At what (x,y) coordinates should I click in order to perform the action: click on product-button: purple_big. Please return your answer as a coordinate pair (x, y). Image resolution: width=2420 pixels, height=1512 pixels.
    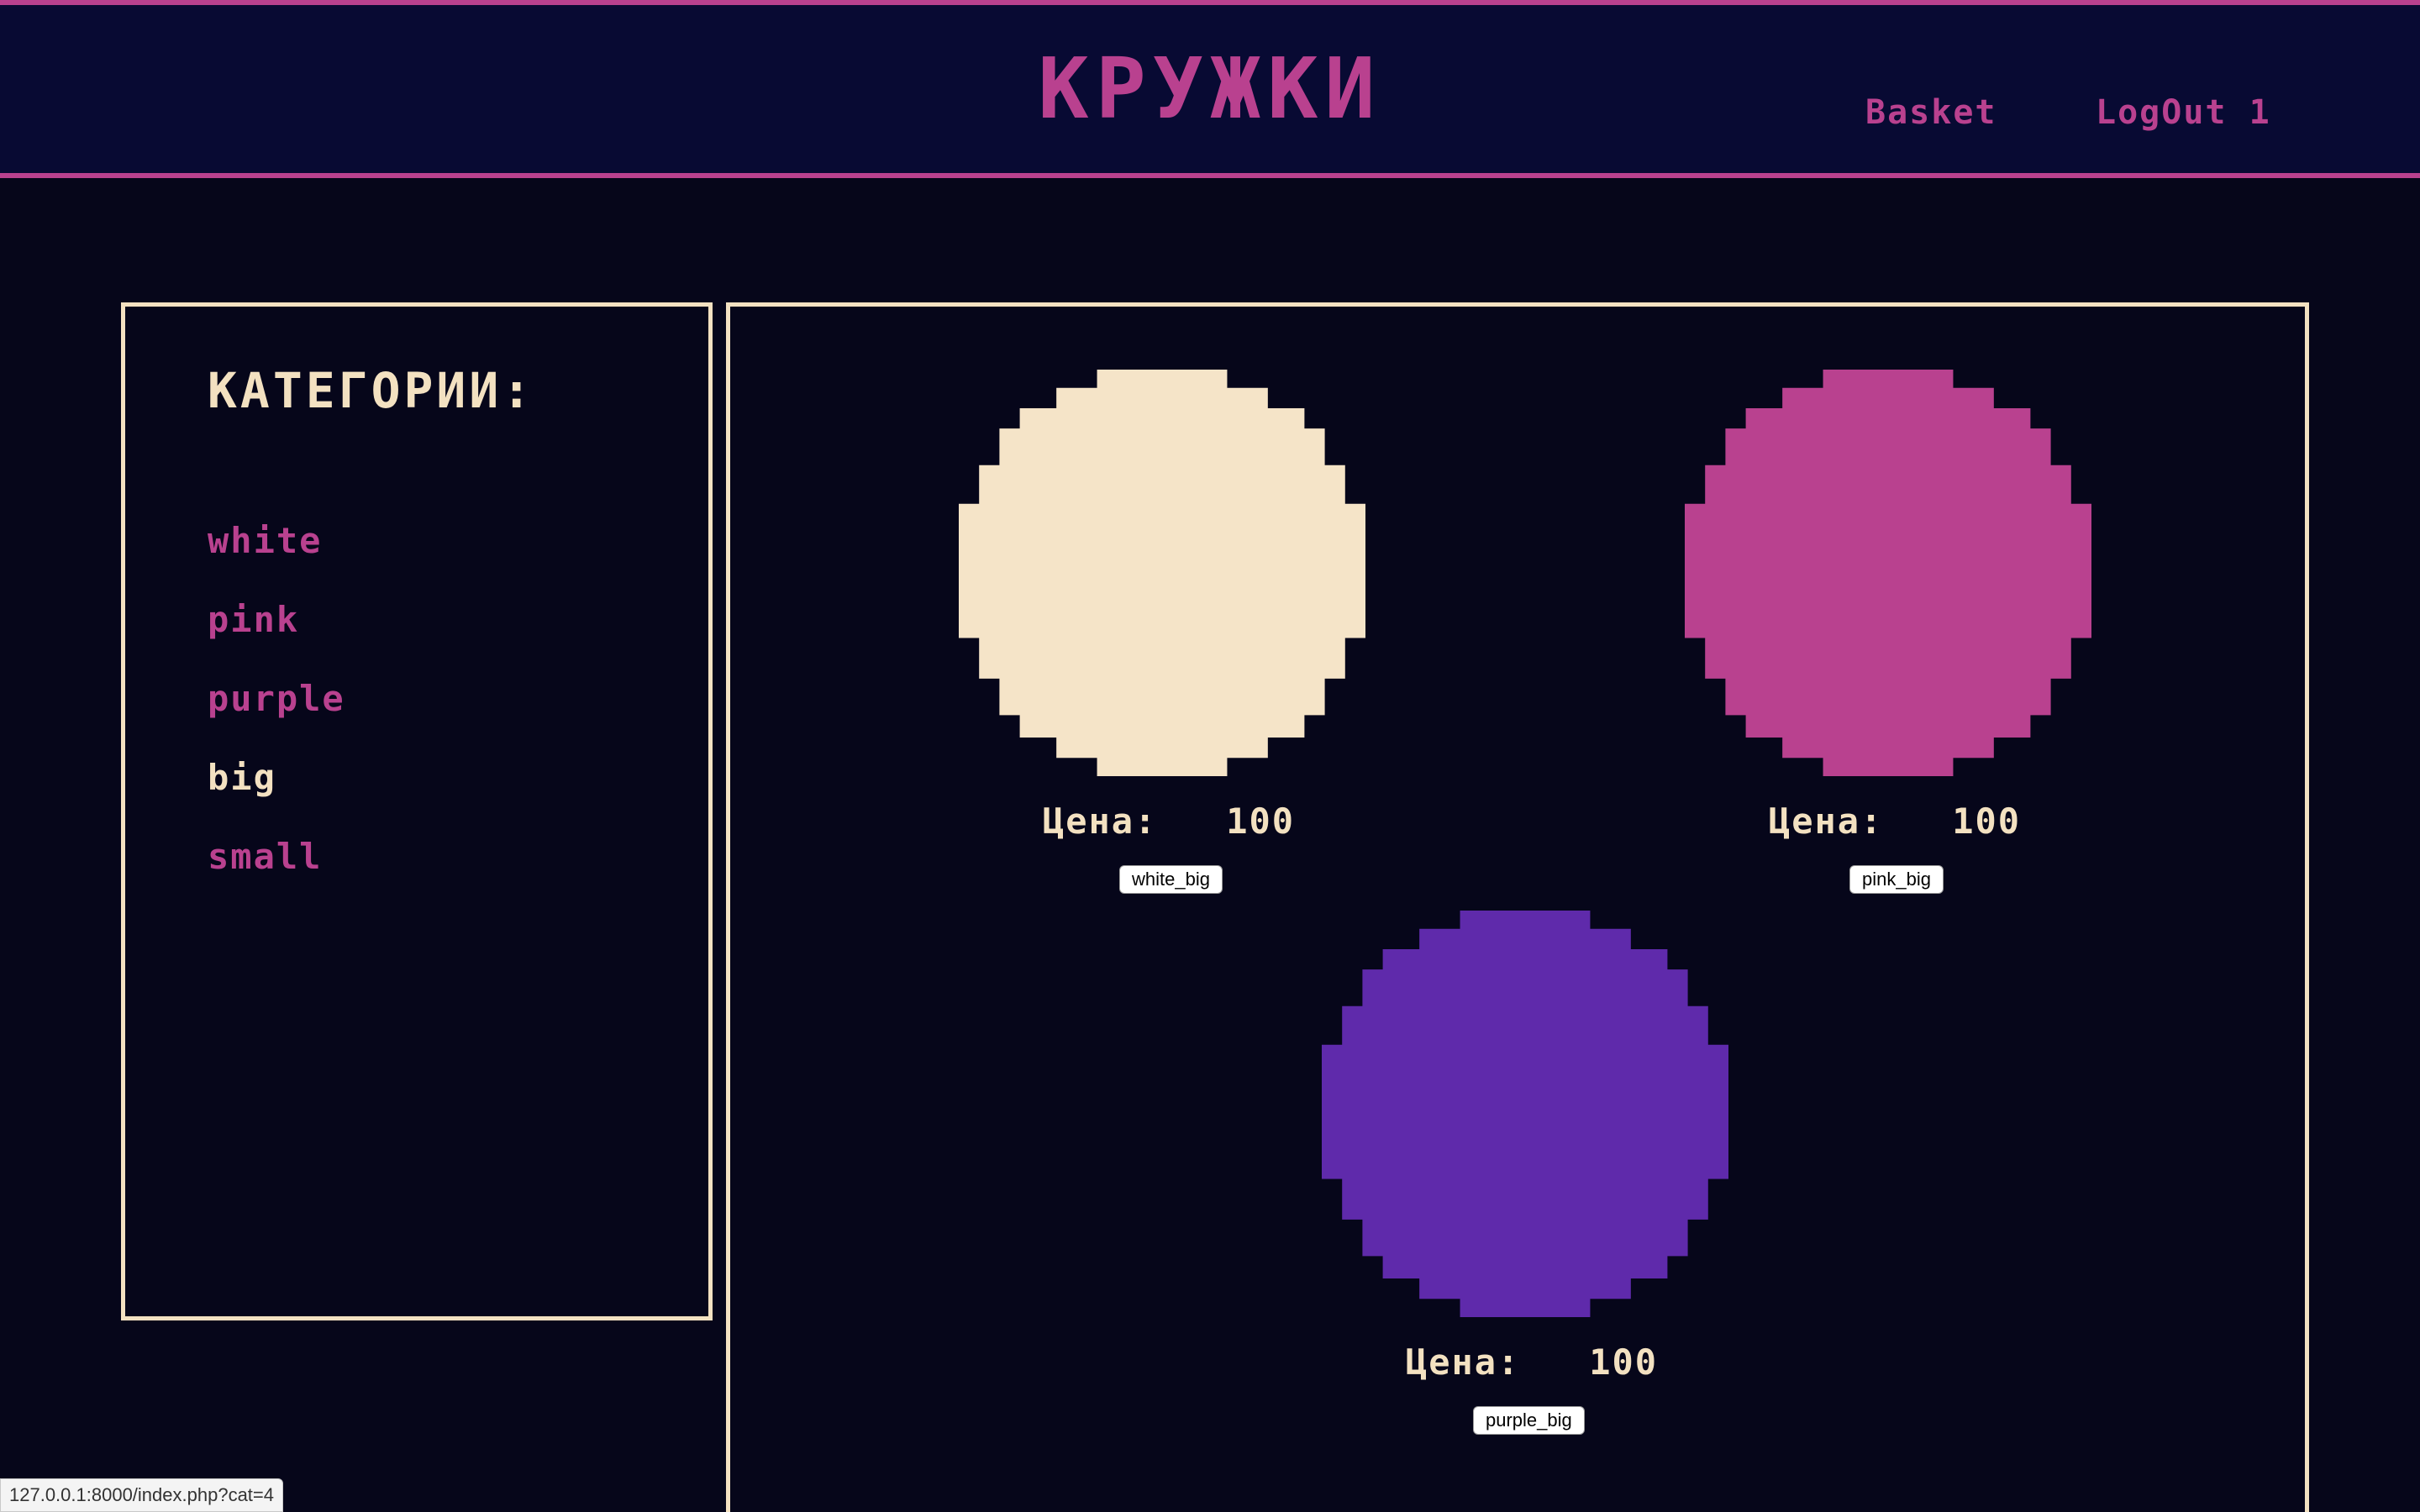
    Looking at the image, I should click on (1529, 1420).